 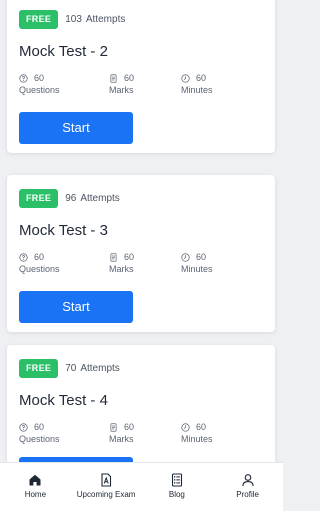 I want to click on attempts-number: 96, so click(x=71, y=198).